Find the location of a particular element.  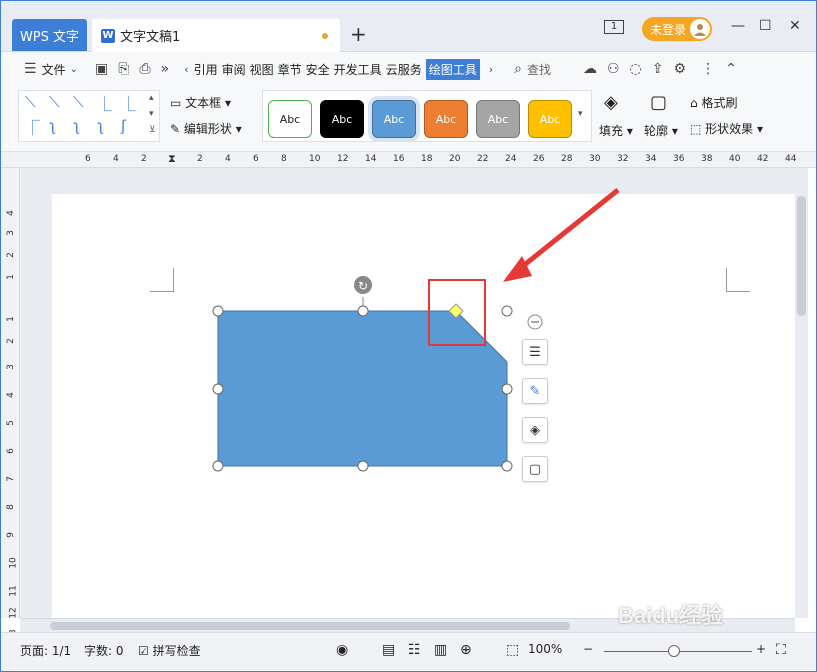

outline-icon: ▢ is located at coordinates (535, 469).